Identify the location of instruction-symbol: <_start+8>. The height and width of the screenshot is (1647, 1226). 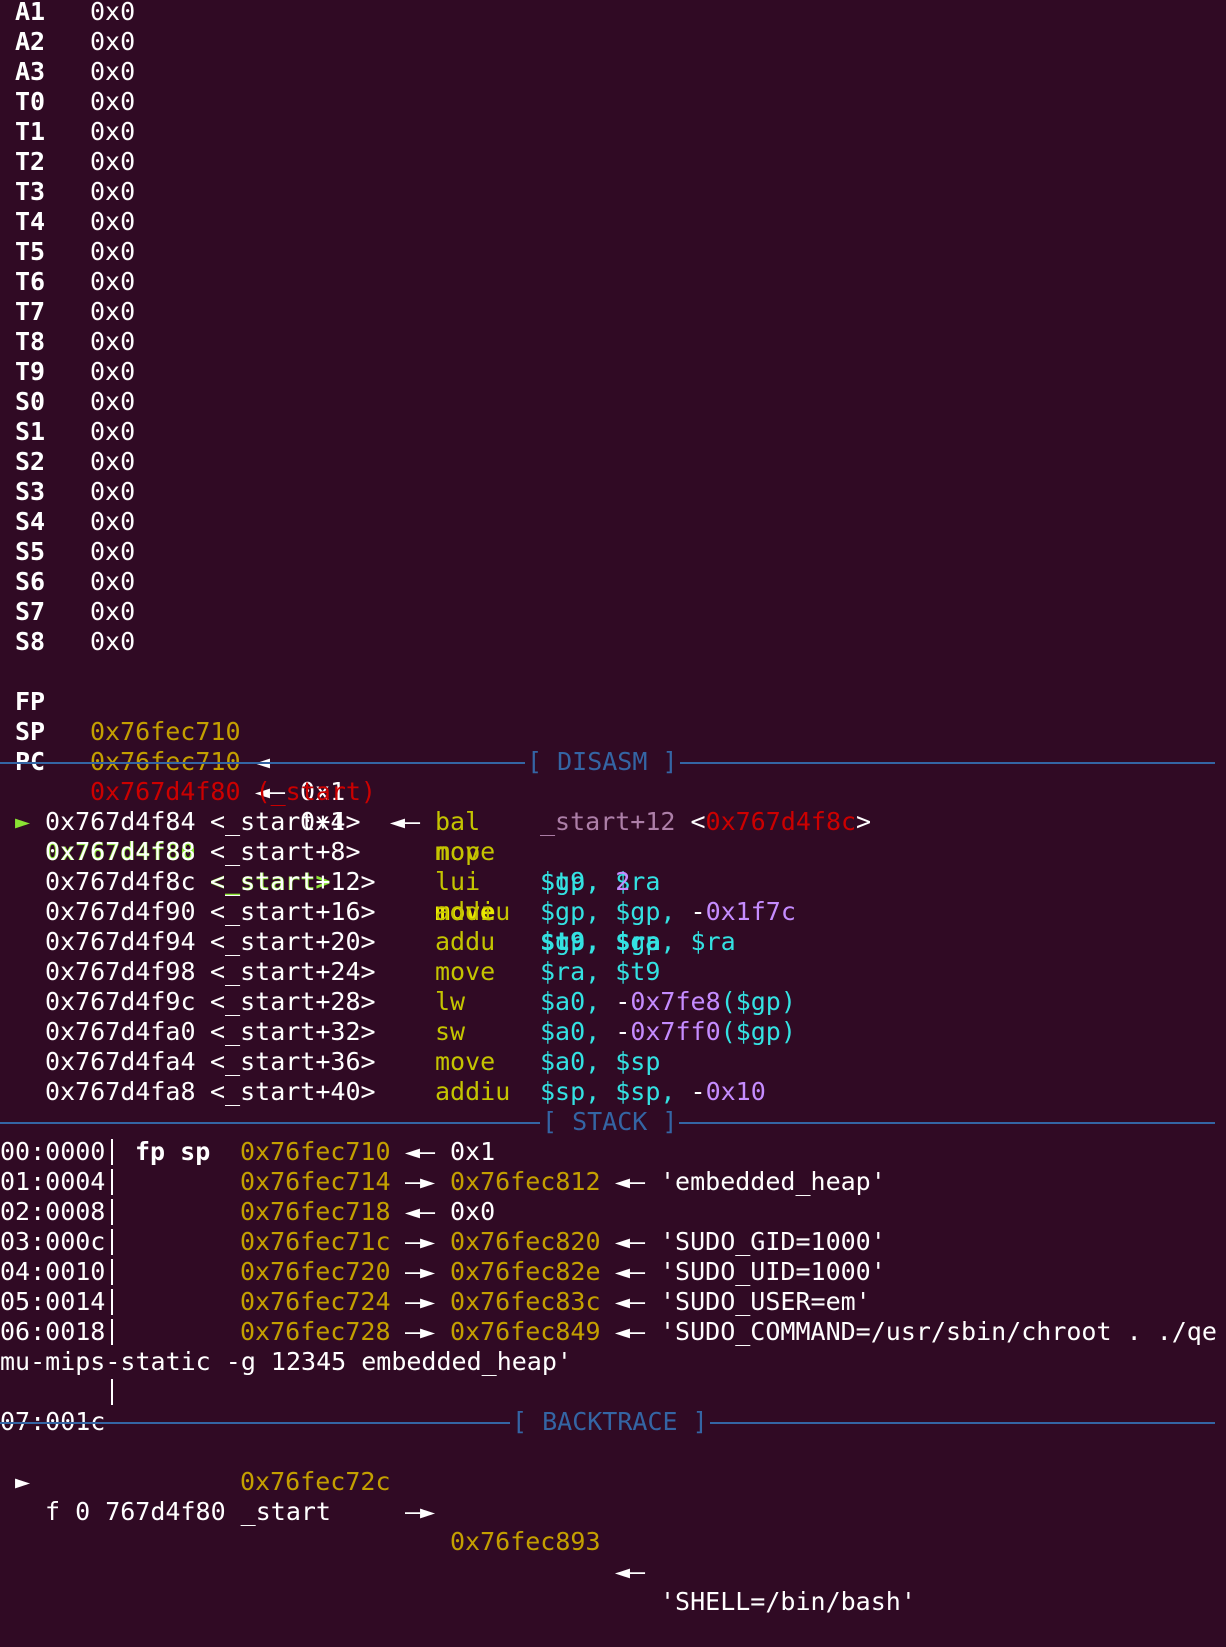
(285, 851).